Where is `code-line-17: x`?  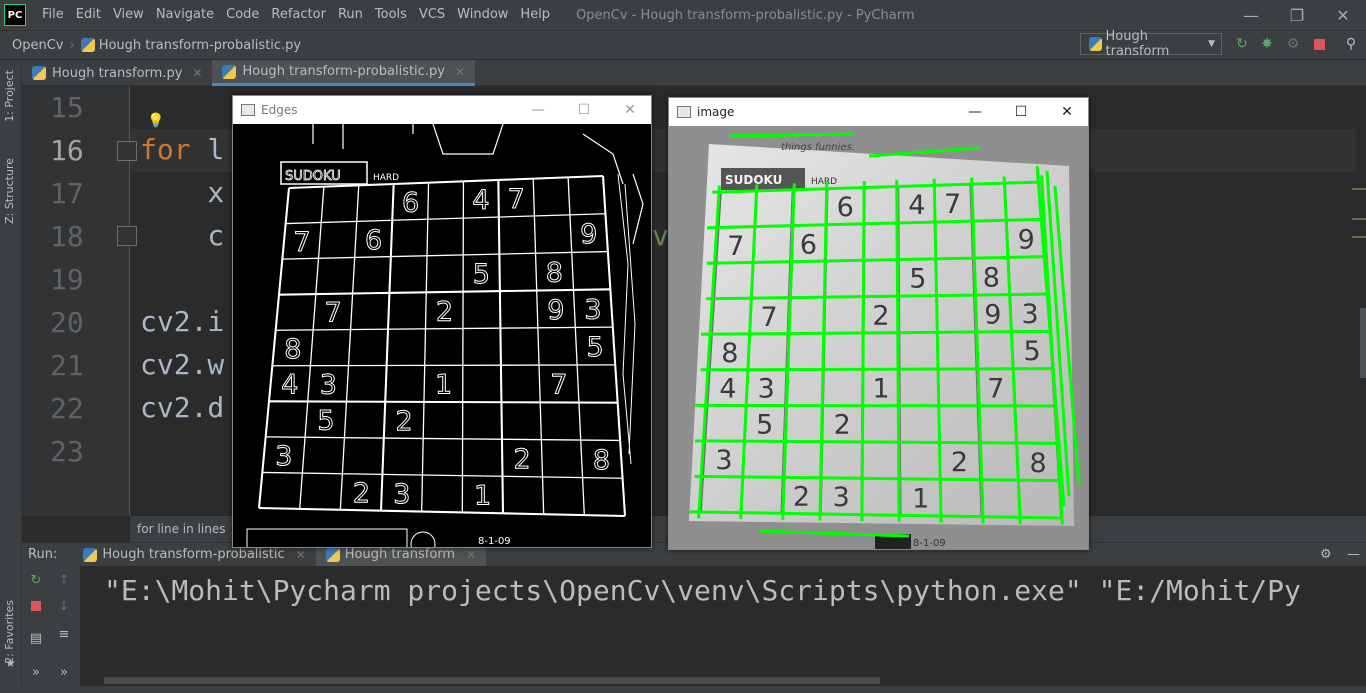 code-line-17: x is located at coordinates (182, 192).